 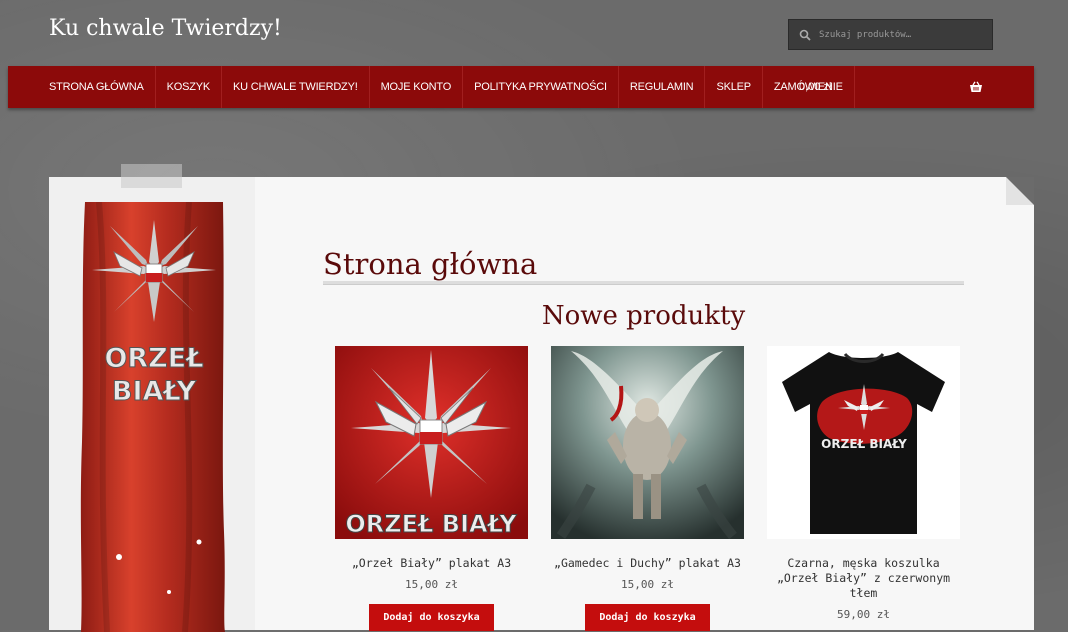 What do you see at coordinates (901, 34) in the screenshot?
I see `search-input` at bounding box center [901, 34].